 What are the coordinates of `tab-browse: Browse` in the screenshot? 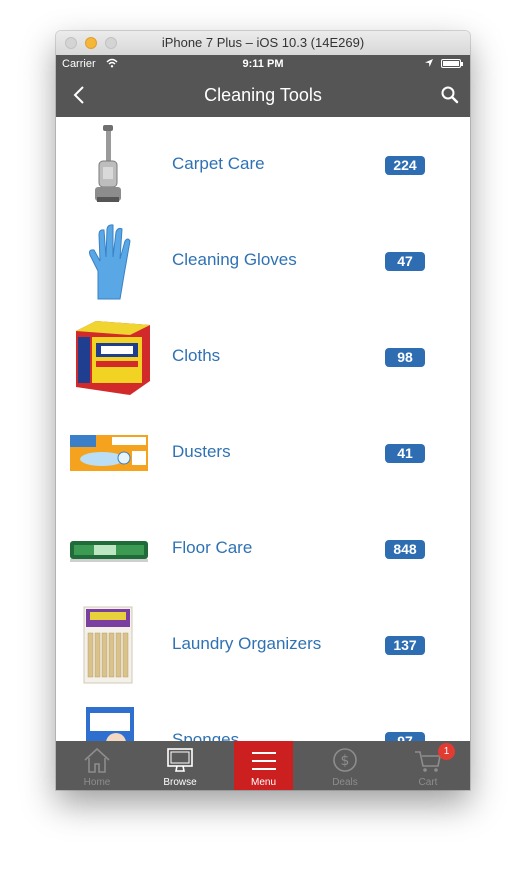 It's located at (180, 765).